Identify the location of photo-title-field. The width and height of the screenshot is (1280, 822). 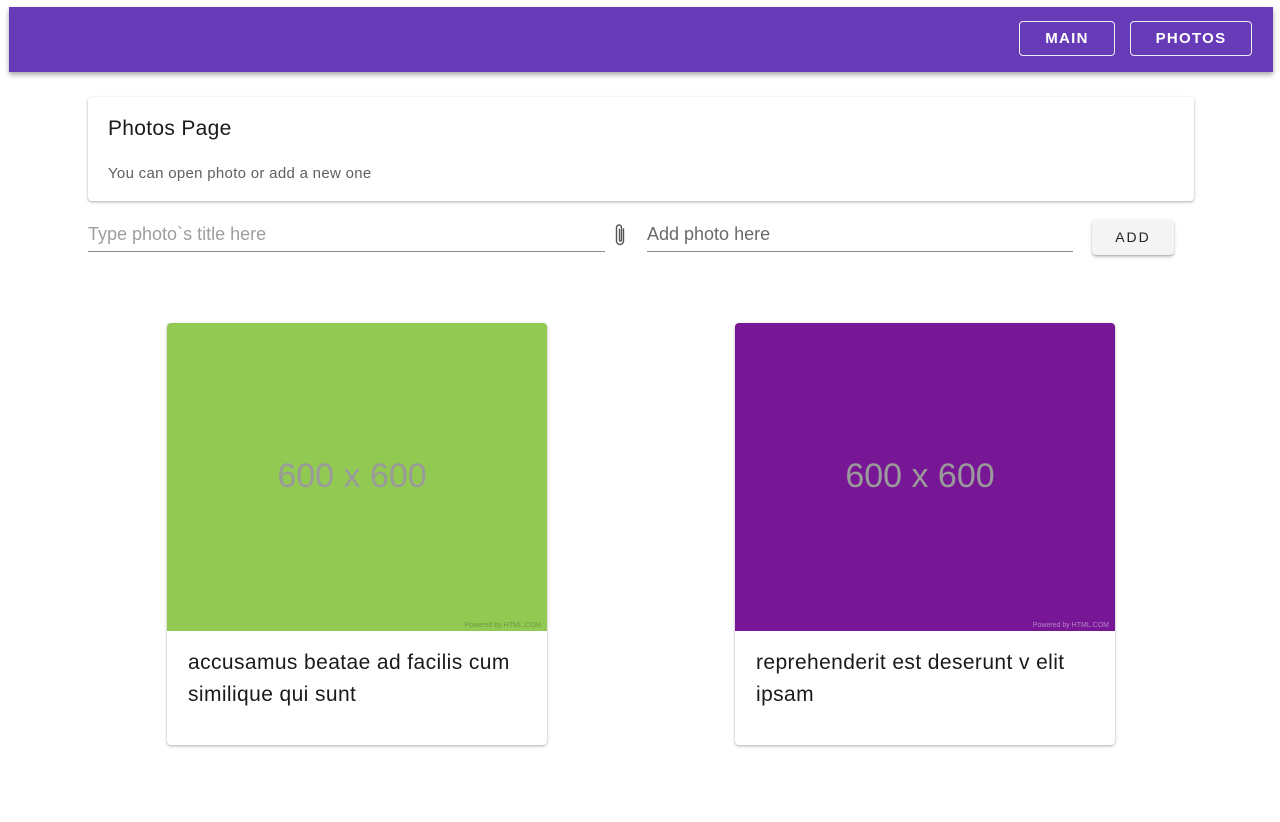
(346, 235).